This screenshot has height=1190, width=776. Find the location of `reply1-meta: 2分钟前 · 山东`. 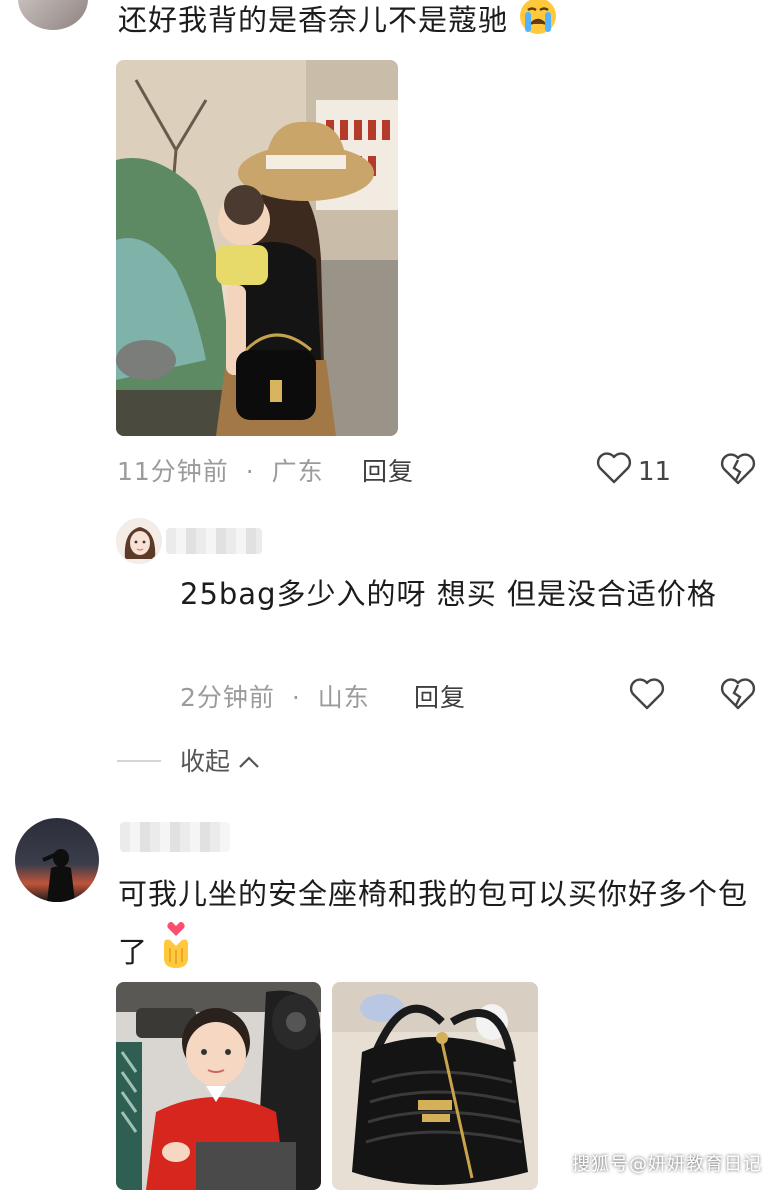

reply1-meta: 2分钟前 · 山东 is located at coordinates (275, 696).